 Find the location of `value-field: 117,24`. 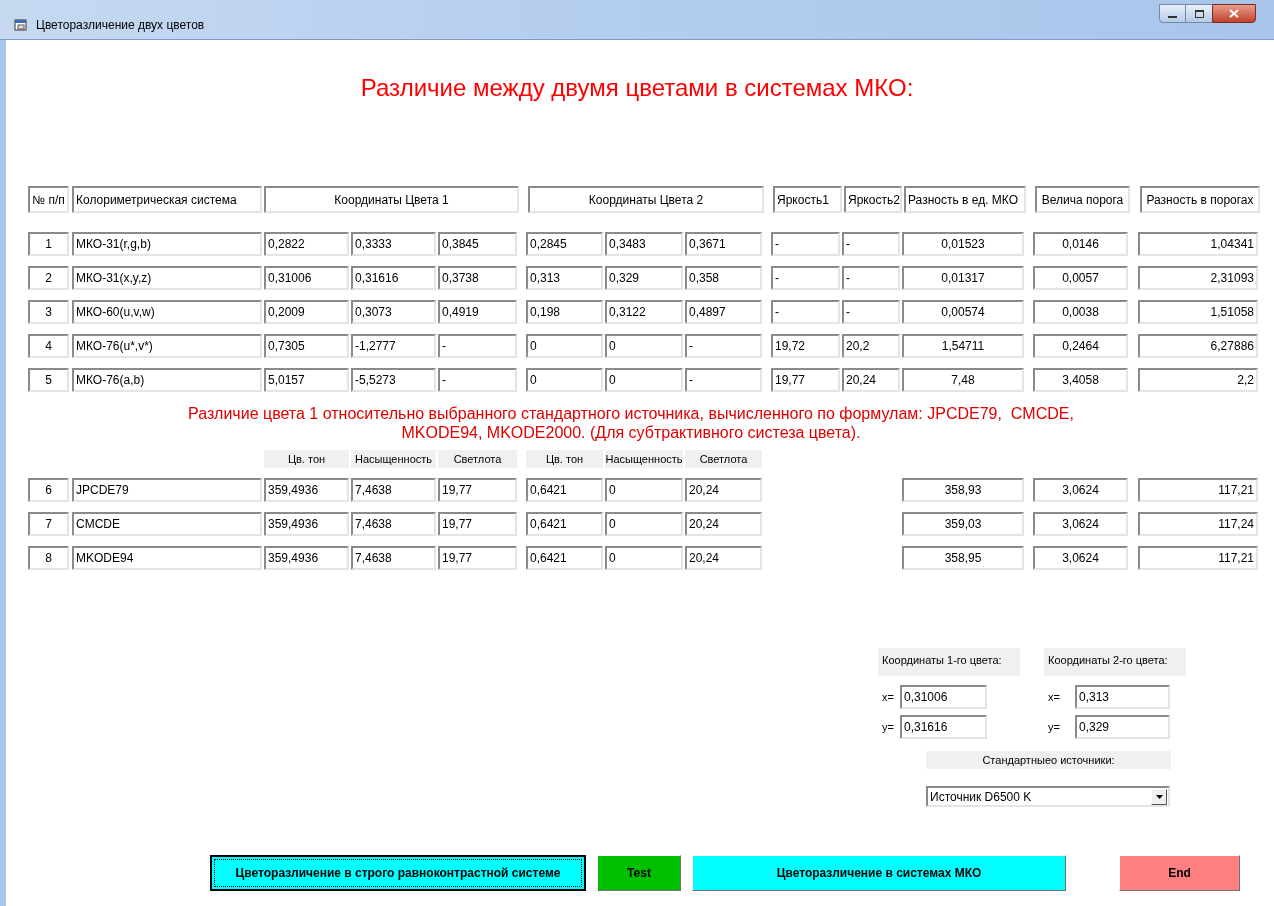

value-field: 117,24 is located at coordinates (1198, 524).